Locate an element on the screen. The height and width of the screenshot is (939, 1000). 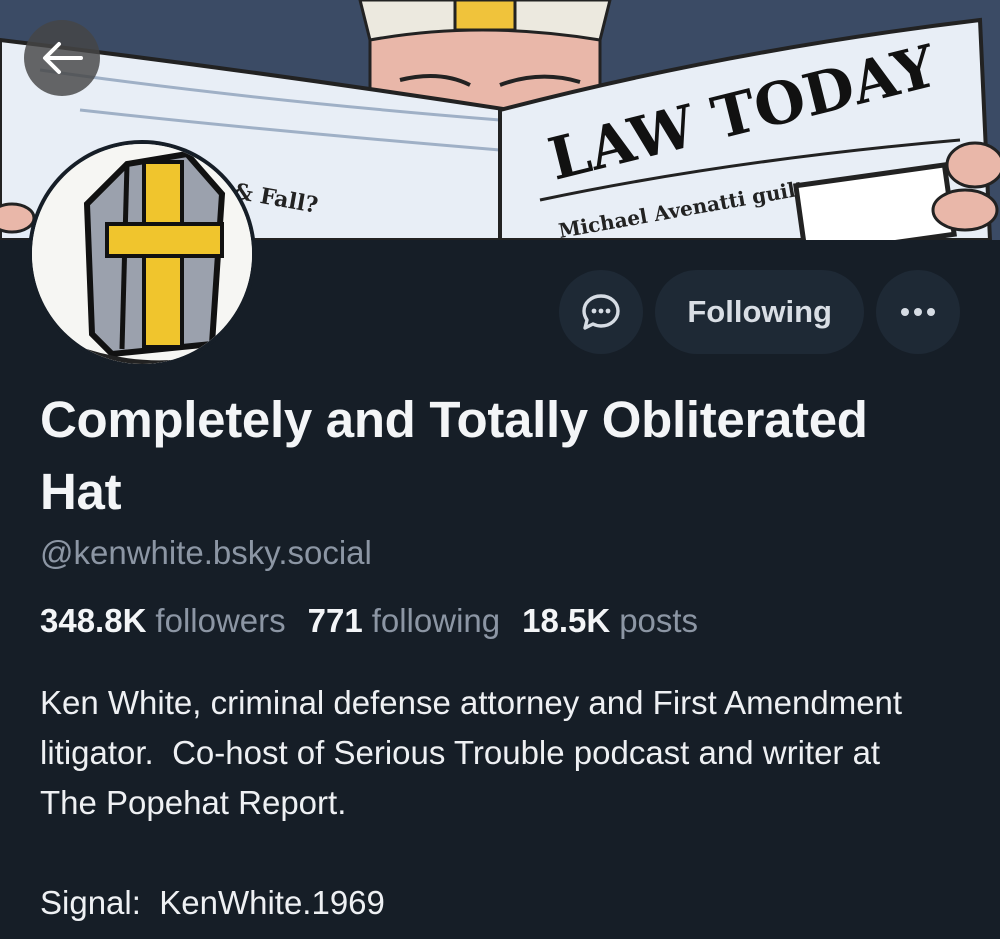
followers-label: followers is located at coordinates (220, 620).